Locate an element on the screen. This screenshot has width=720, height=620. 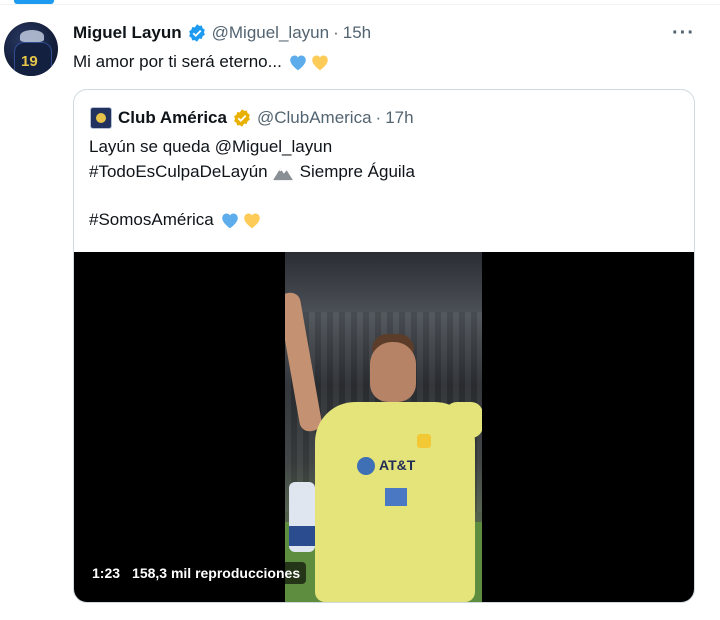
avatar: 19 is located at coordinates (31, 49).